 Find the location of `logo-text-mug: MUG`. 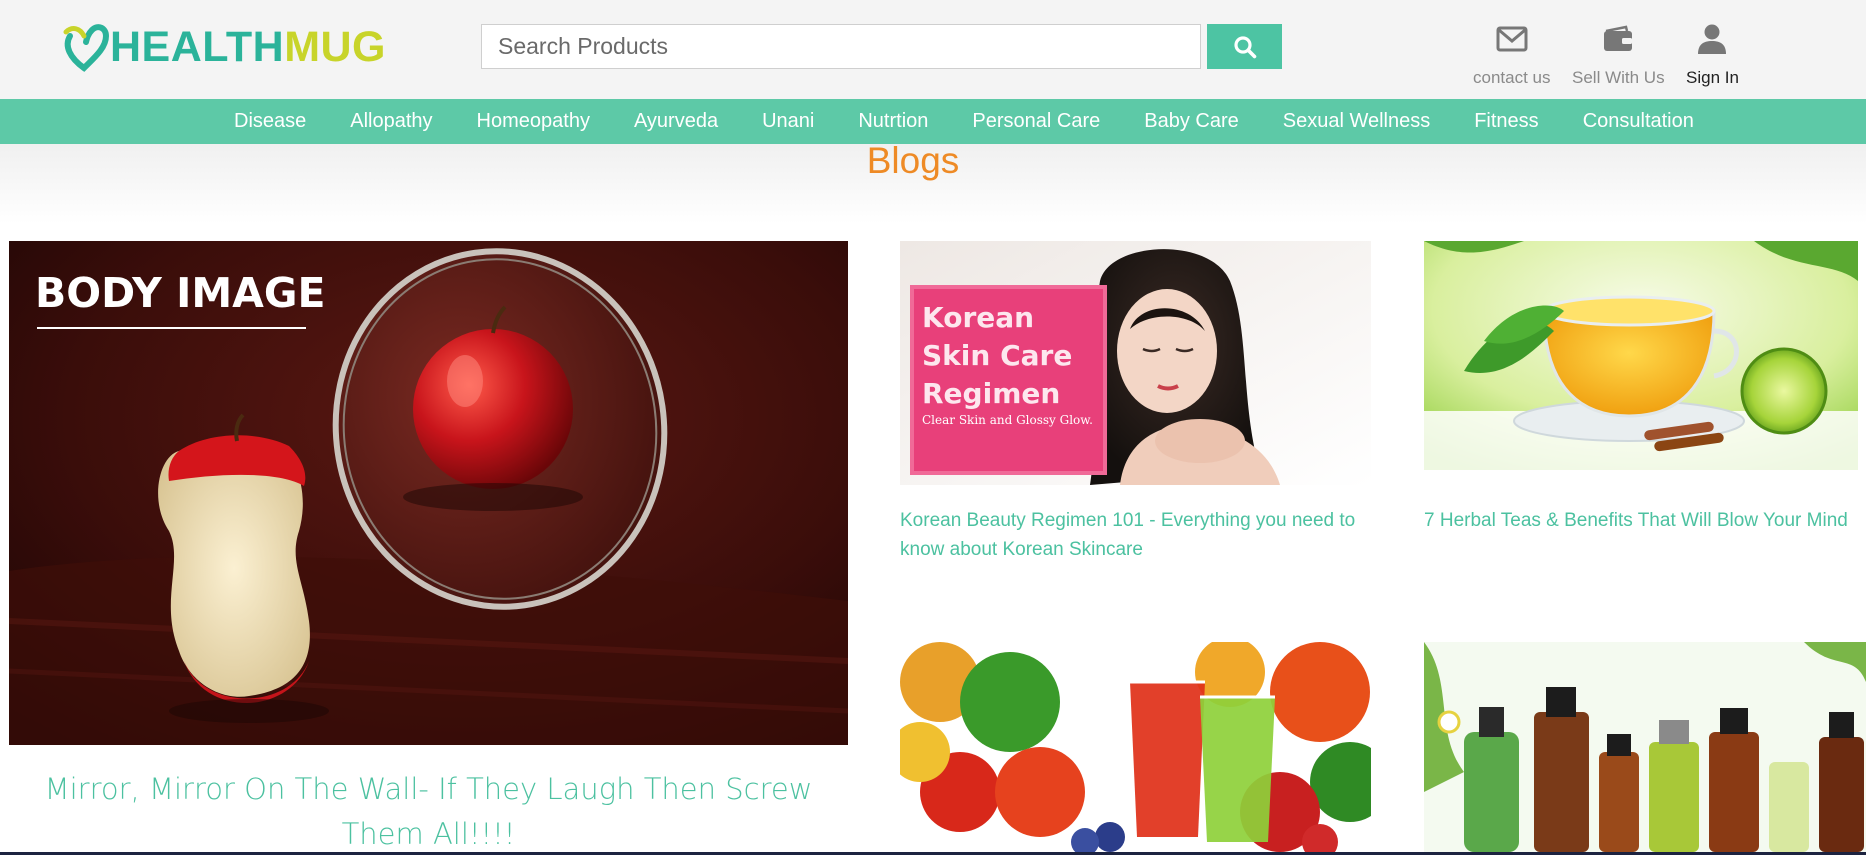

logo-text-mug: MUG is located at coordinates (335, 47).